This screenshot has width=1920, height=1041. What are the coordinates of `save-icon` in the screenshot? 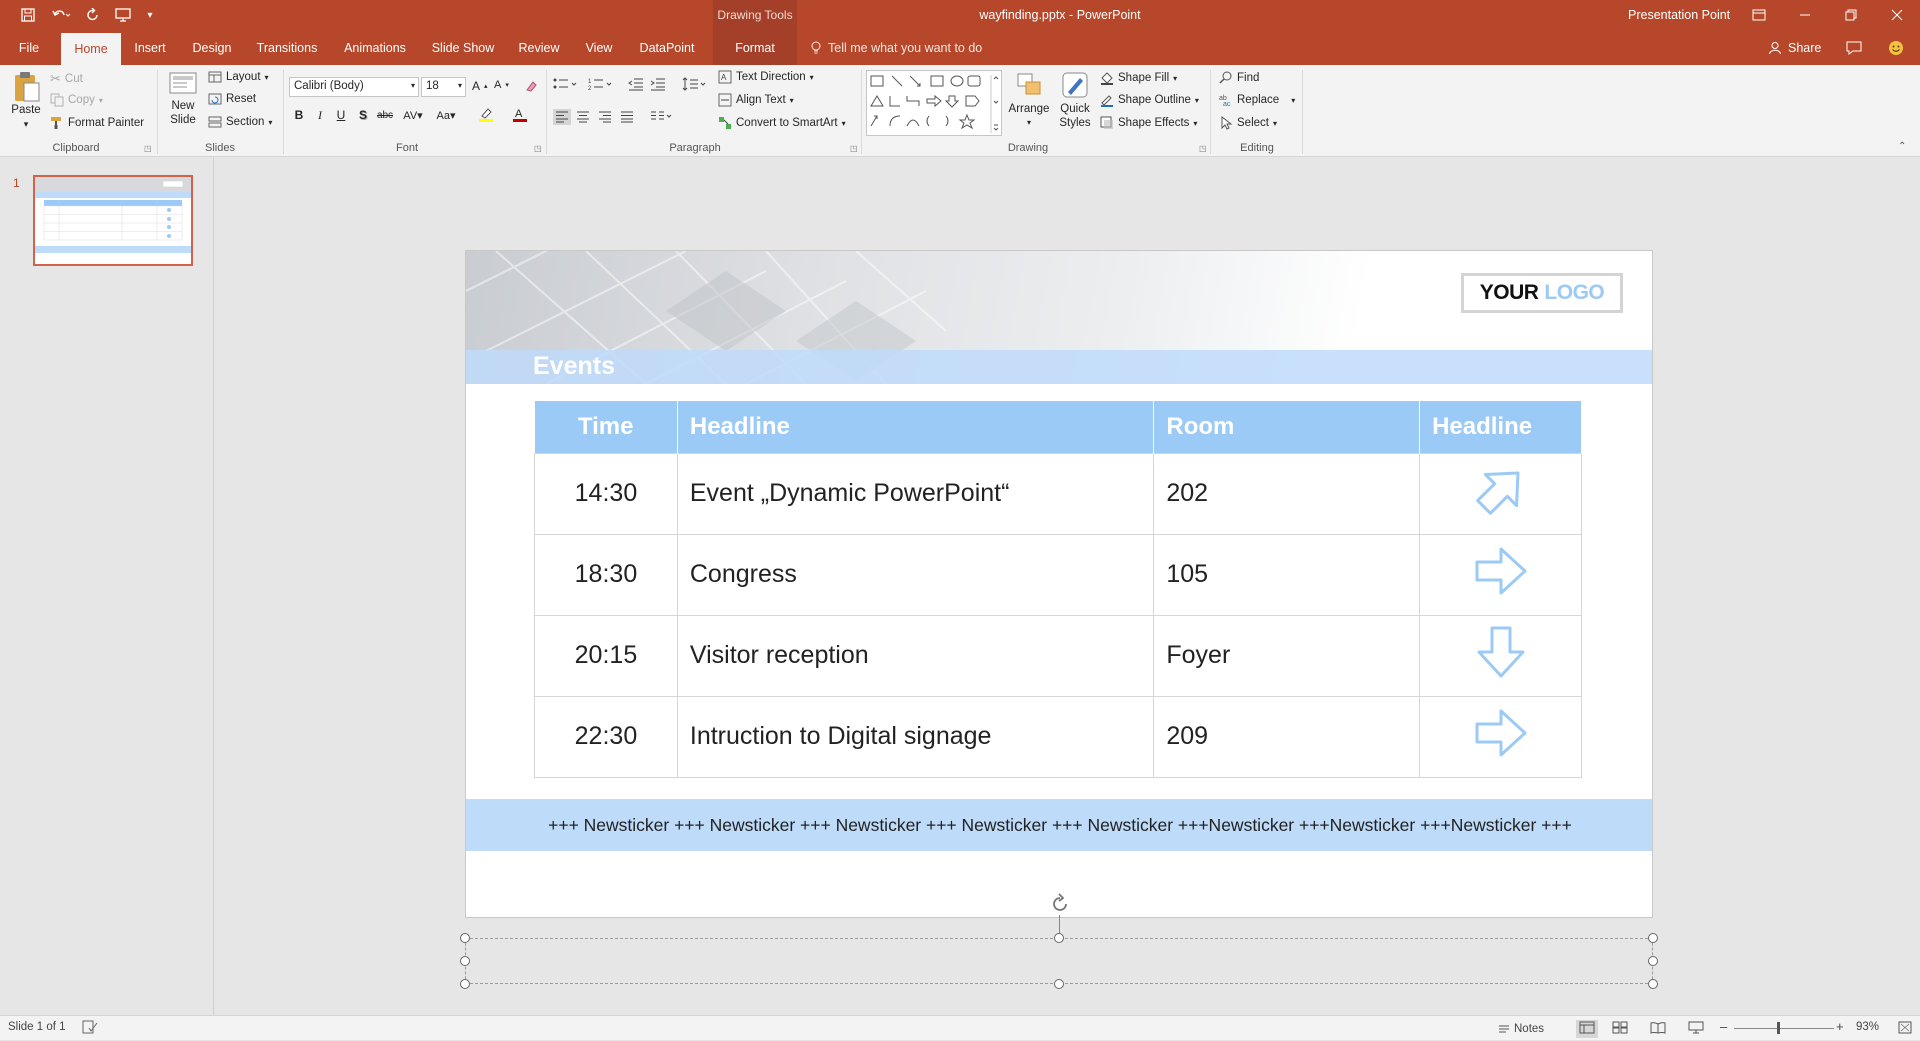 It's located at (28, 15).